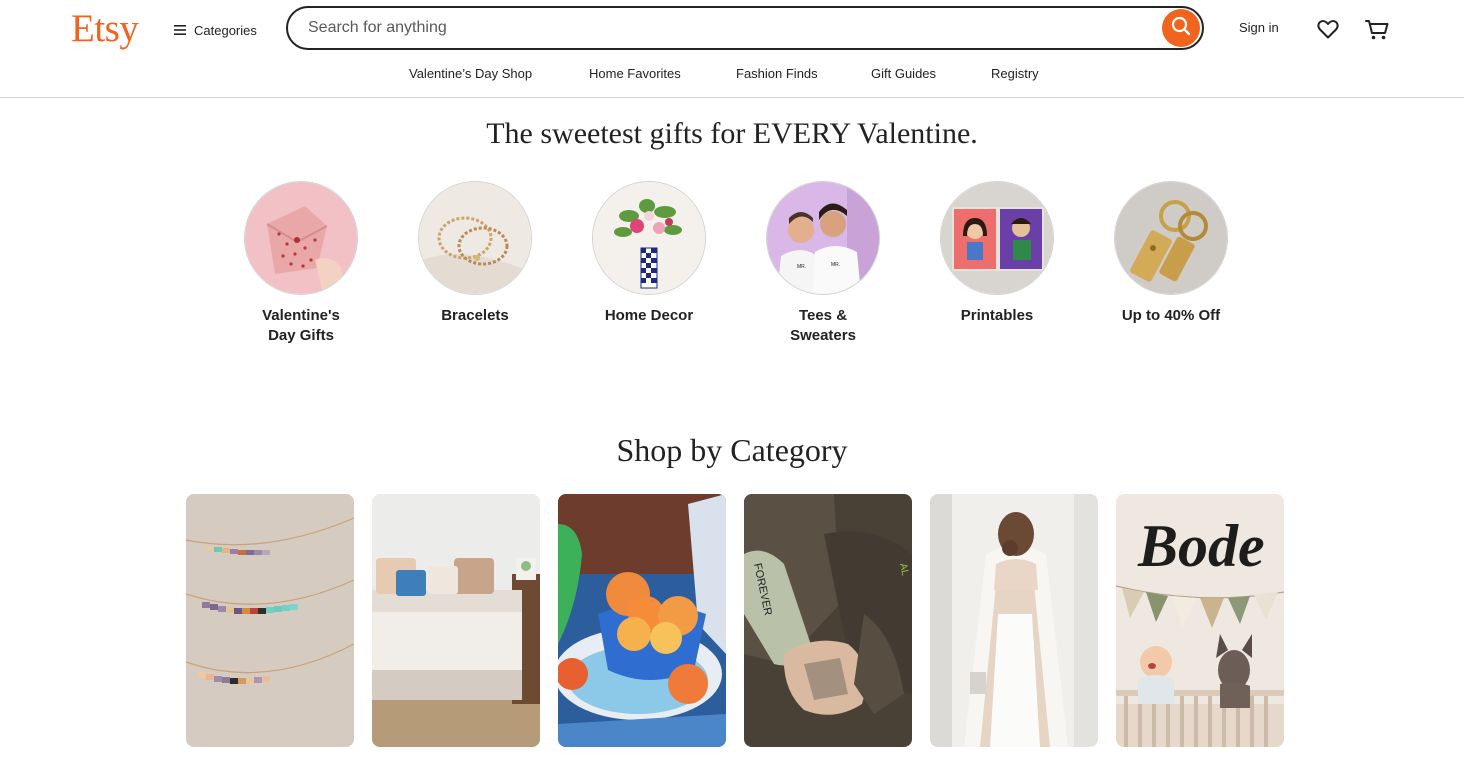 Image resolution: width=1464 pixels, height=757 pixels. I want to click on categories-button: Categories, so click(214, 30).